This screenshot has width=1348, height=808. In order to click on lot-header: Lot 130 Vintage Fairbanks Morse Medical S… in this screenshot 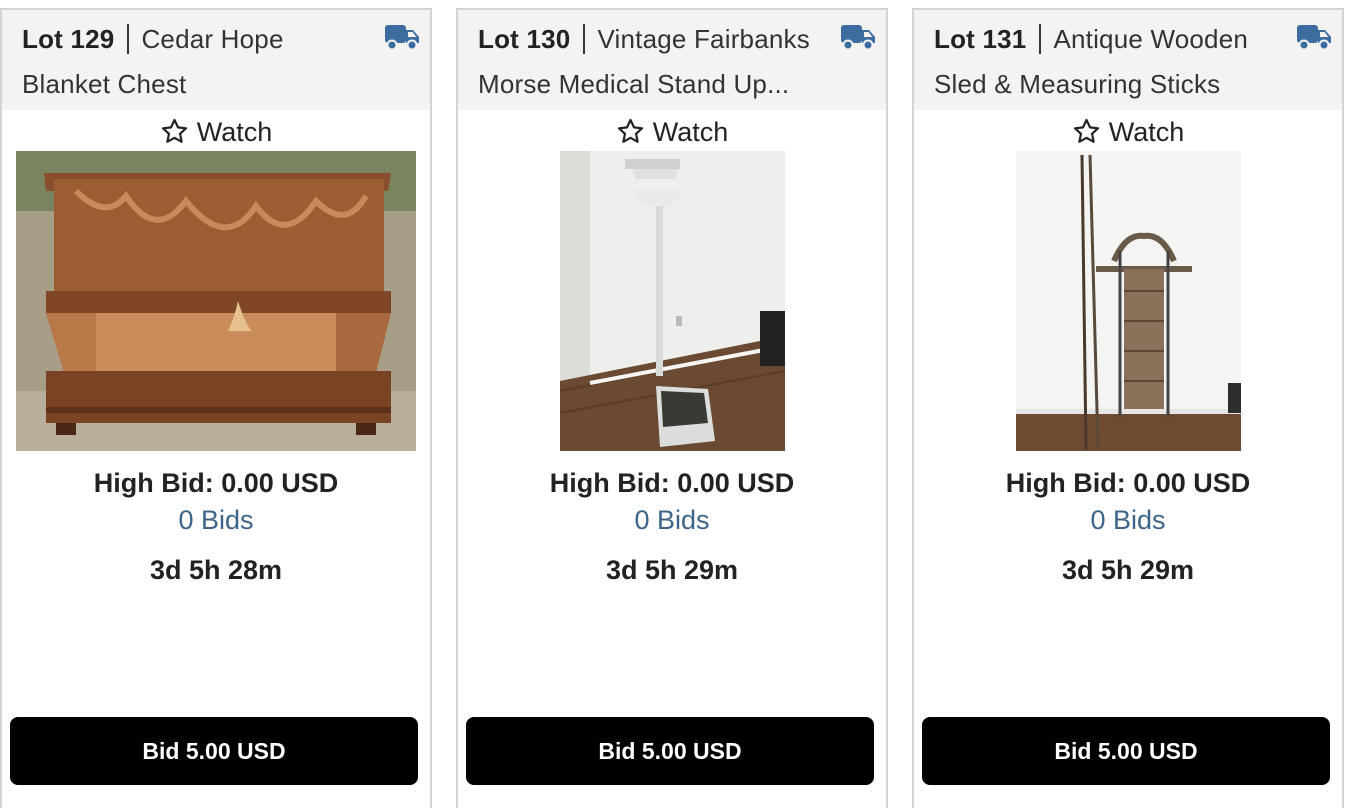, I will do `click(672, 60)`.